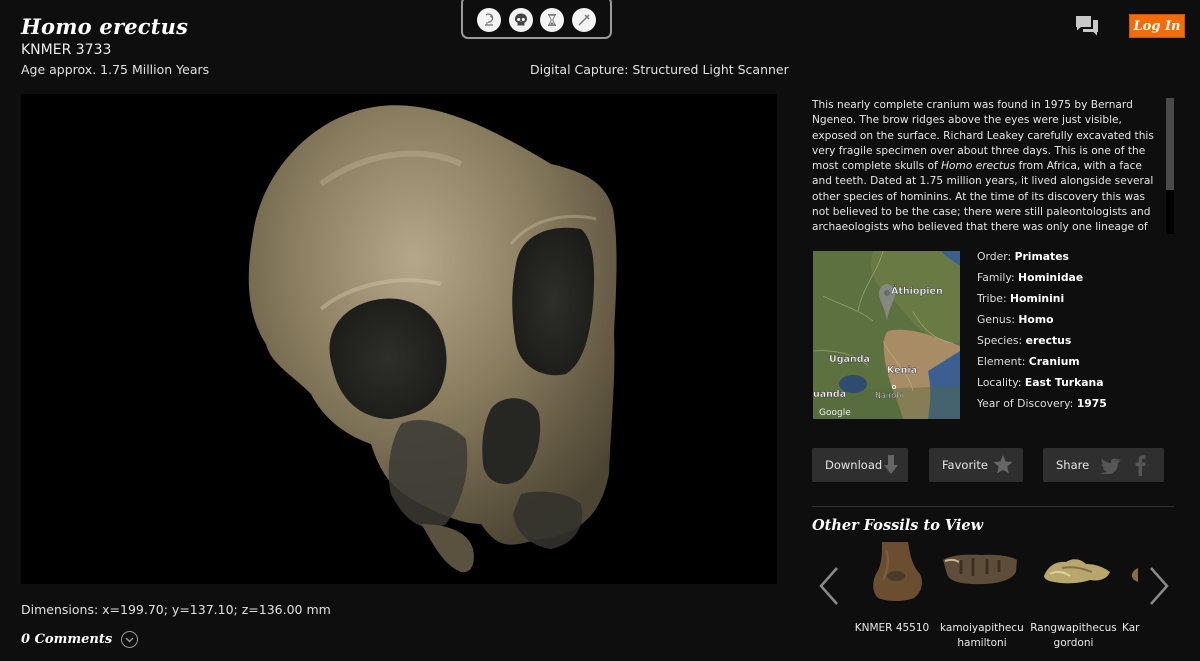 Image resolution: width=1200 pixels, height=661 pixels. Describe the element at coordinates (1027, 403) in the screenshot. I see `taxonomy-key: Year of Discovery:` at that location.